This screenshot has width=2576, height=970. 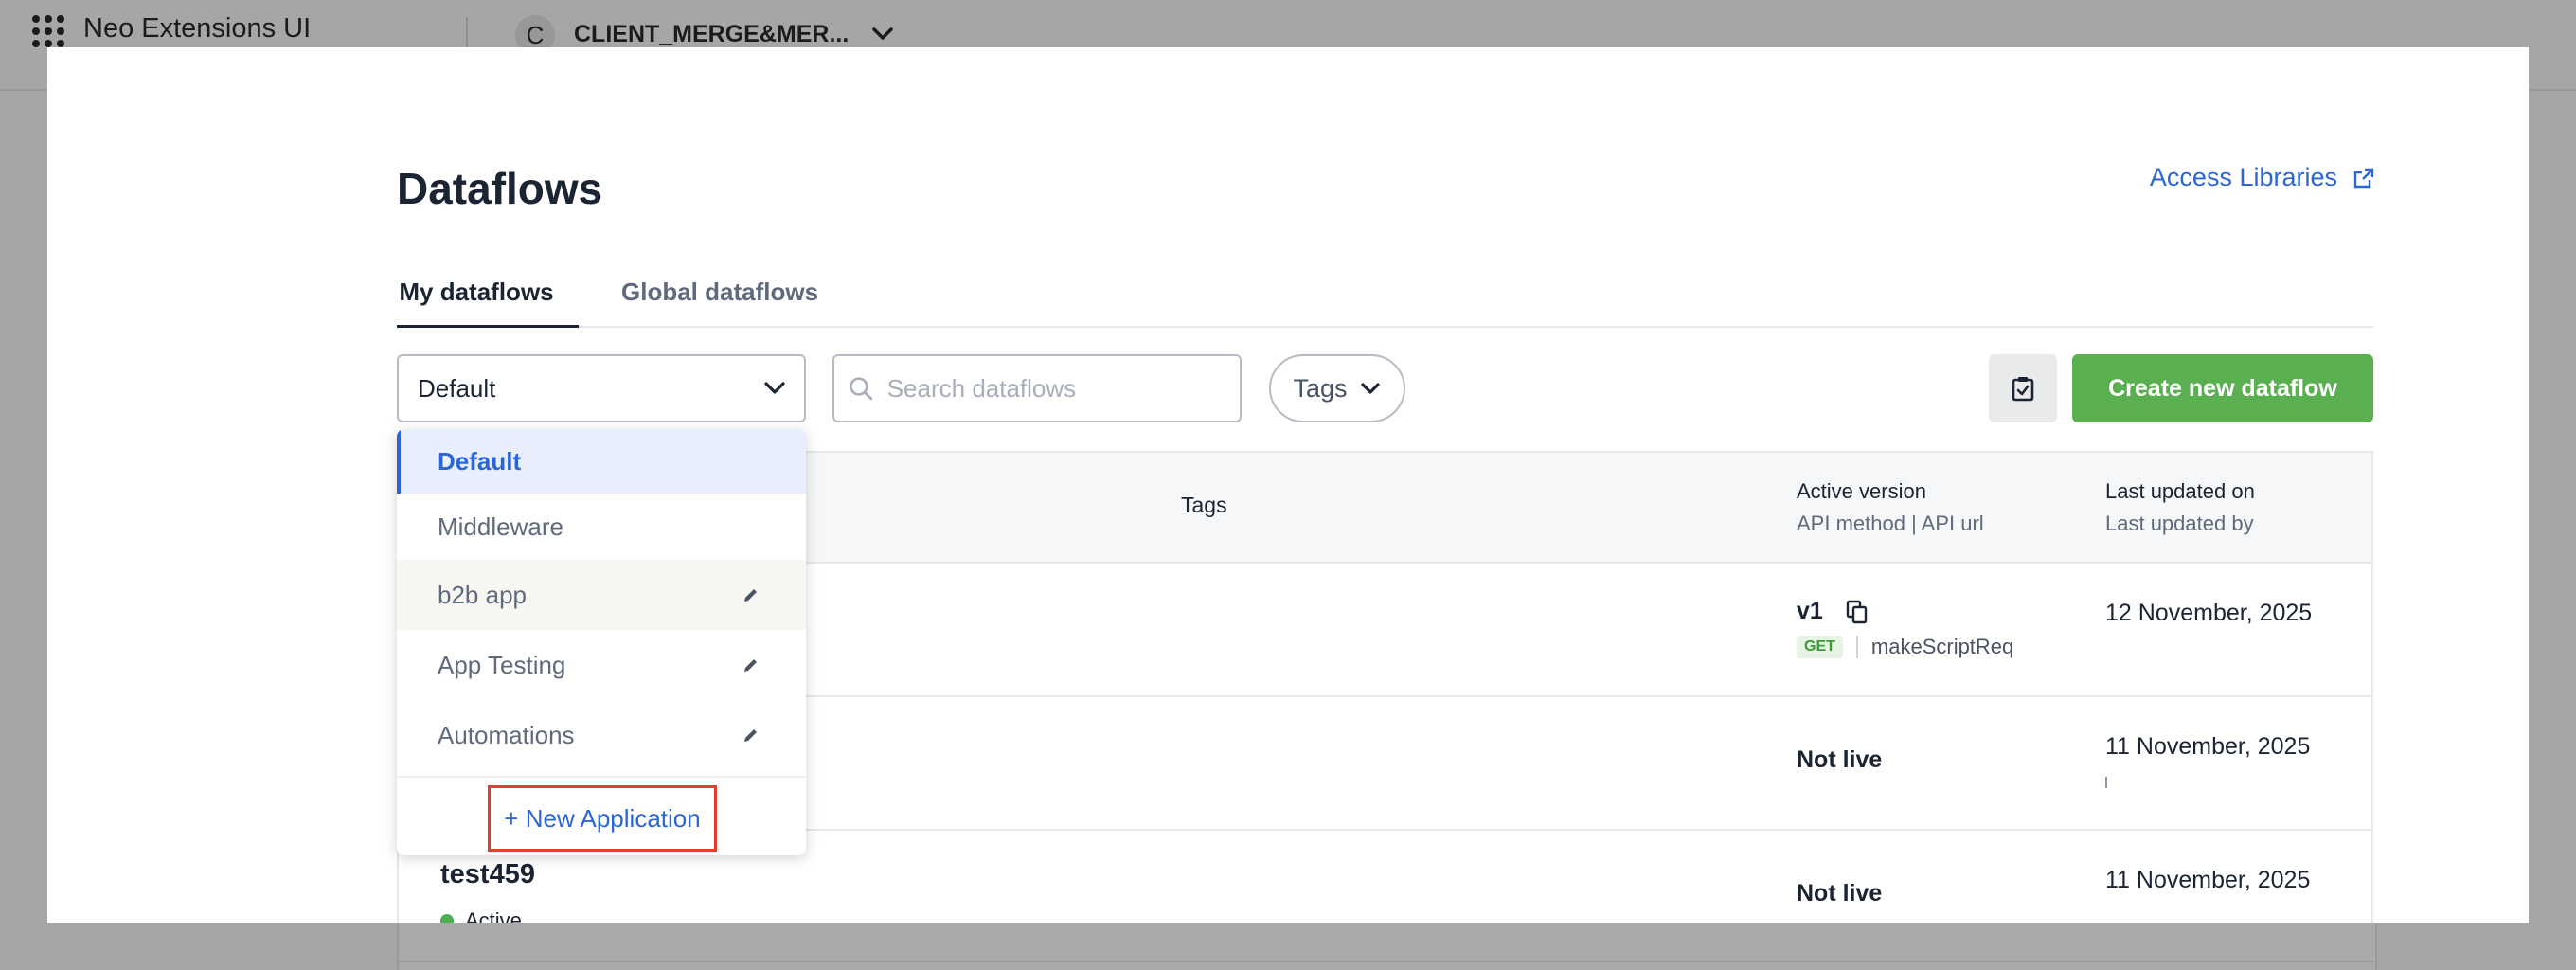 I want to click on last-updated-by-stub, so click(x=2106, y=782).